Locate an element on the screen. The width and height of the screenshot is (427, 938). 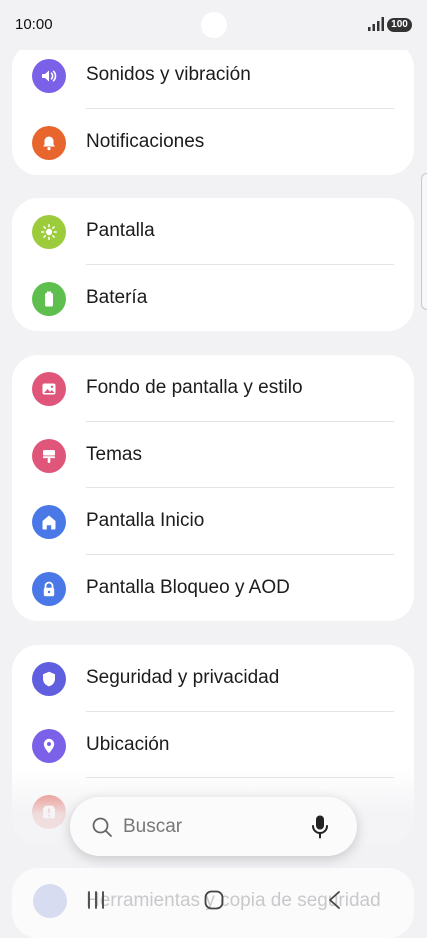
settings-item-label: Pantalla Bloqueo y AOD is located at coordinates (188, 587).